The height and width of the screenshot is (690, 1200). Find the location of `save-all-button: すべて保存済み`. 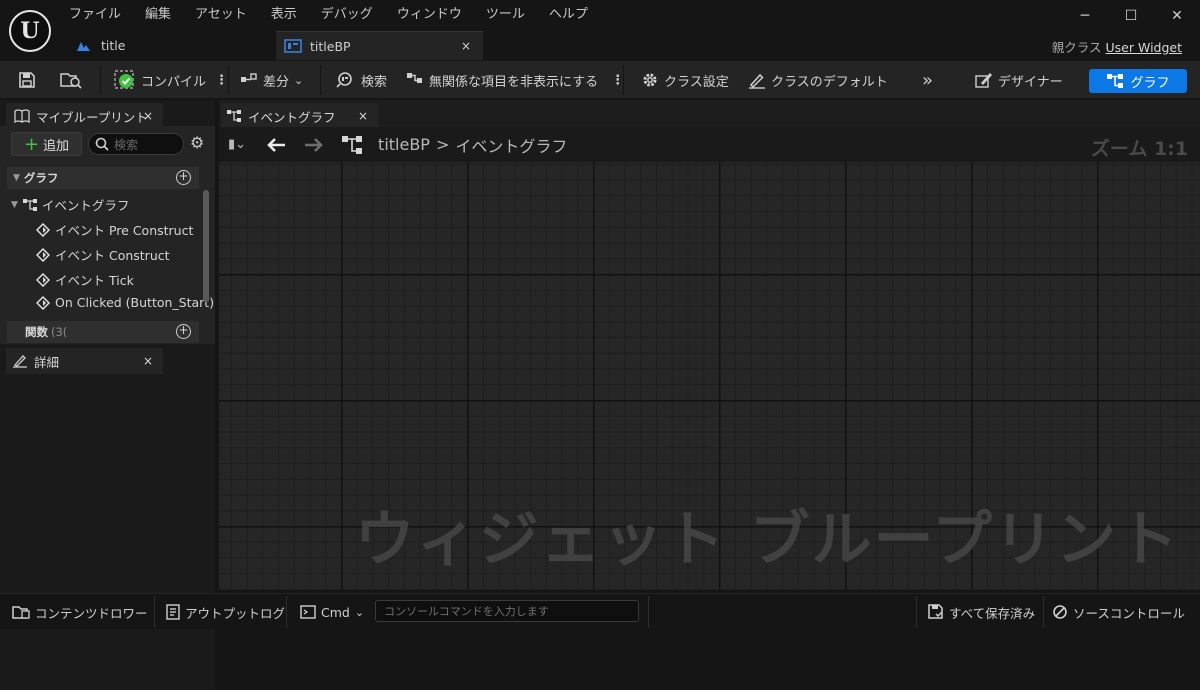

save-all-button: すべて保存済み is located at coordinates (981, 612).